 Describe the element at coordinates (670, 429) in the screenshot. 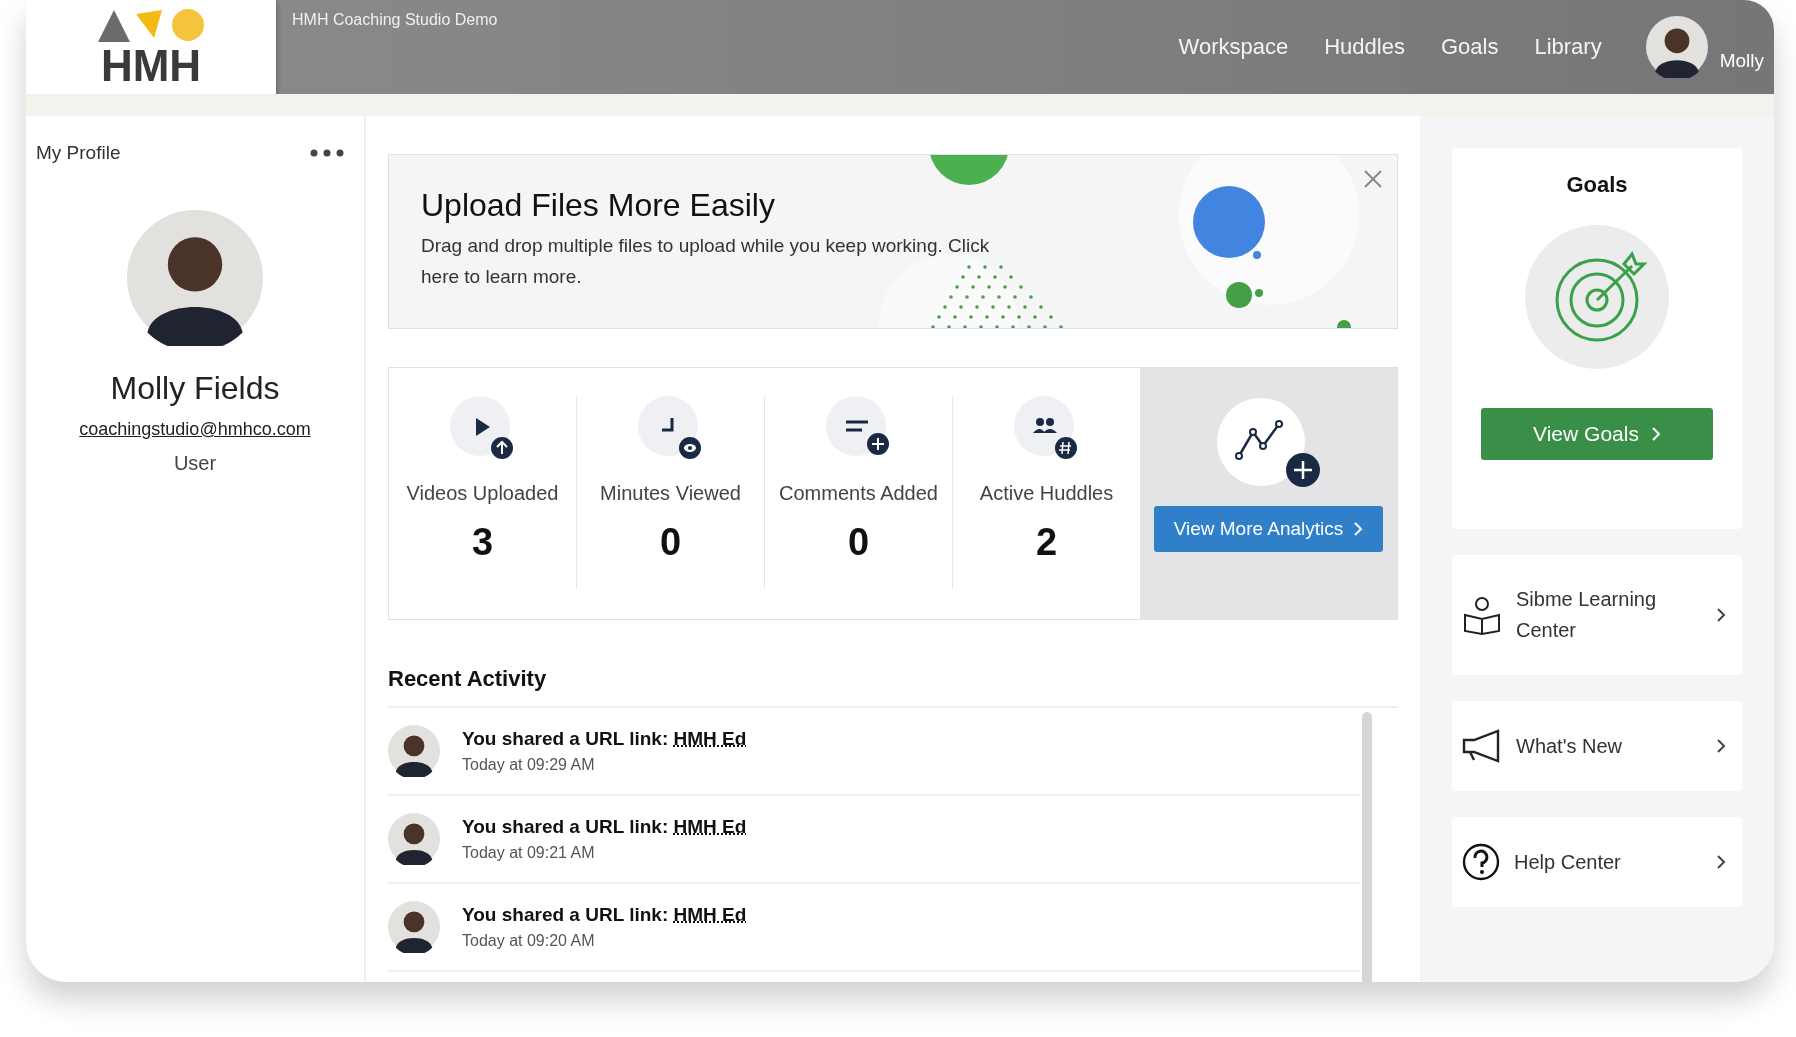

I see `minutes-stat-icon` at that location.